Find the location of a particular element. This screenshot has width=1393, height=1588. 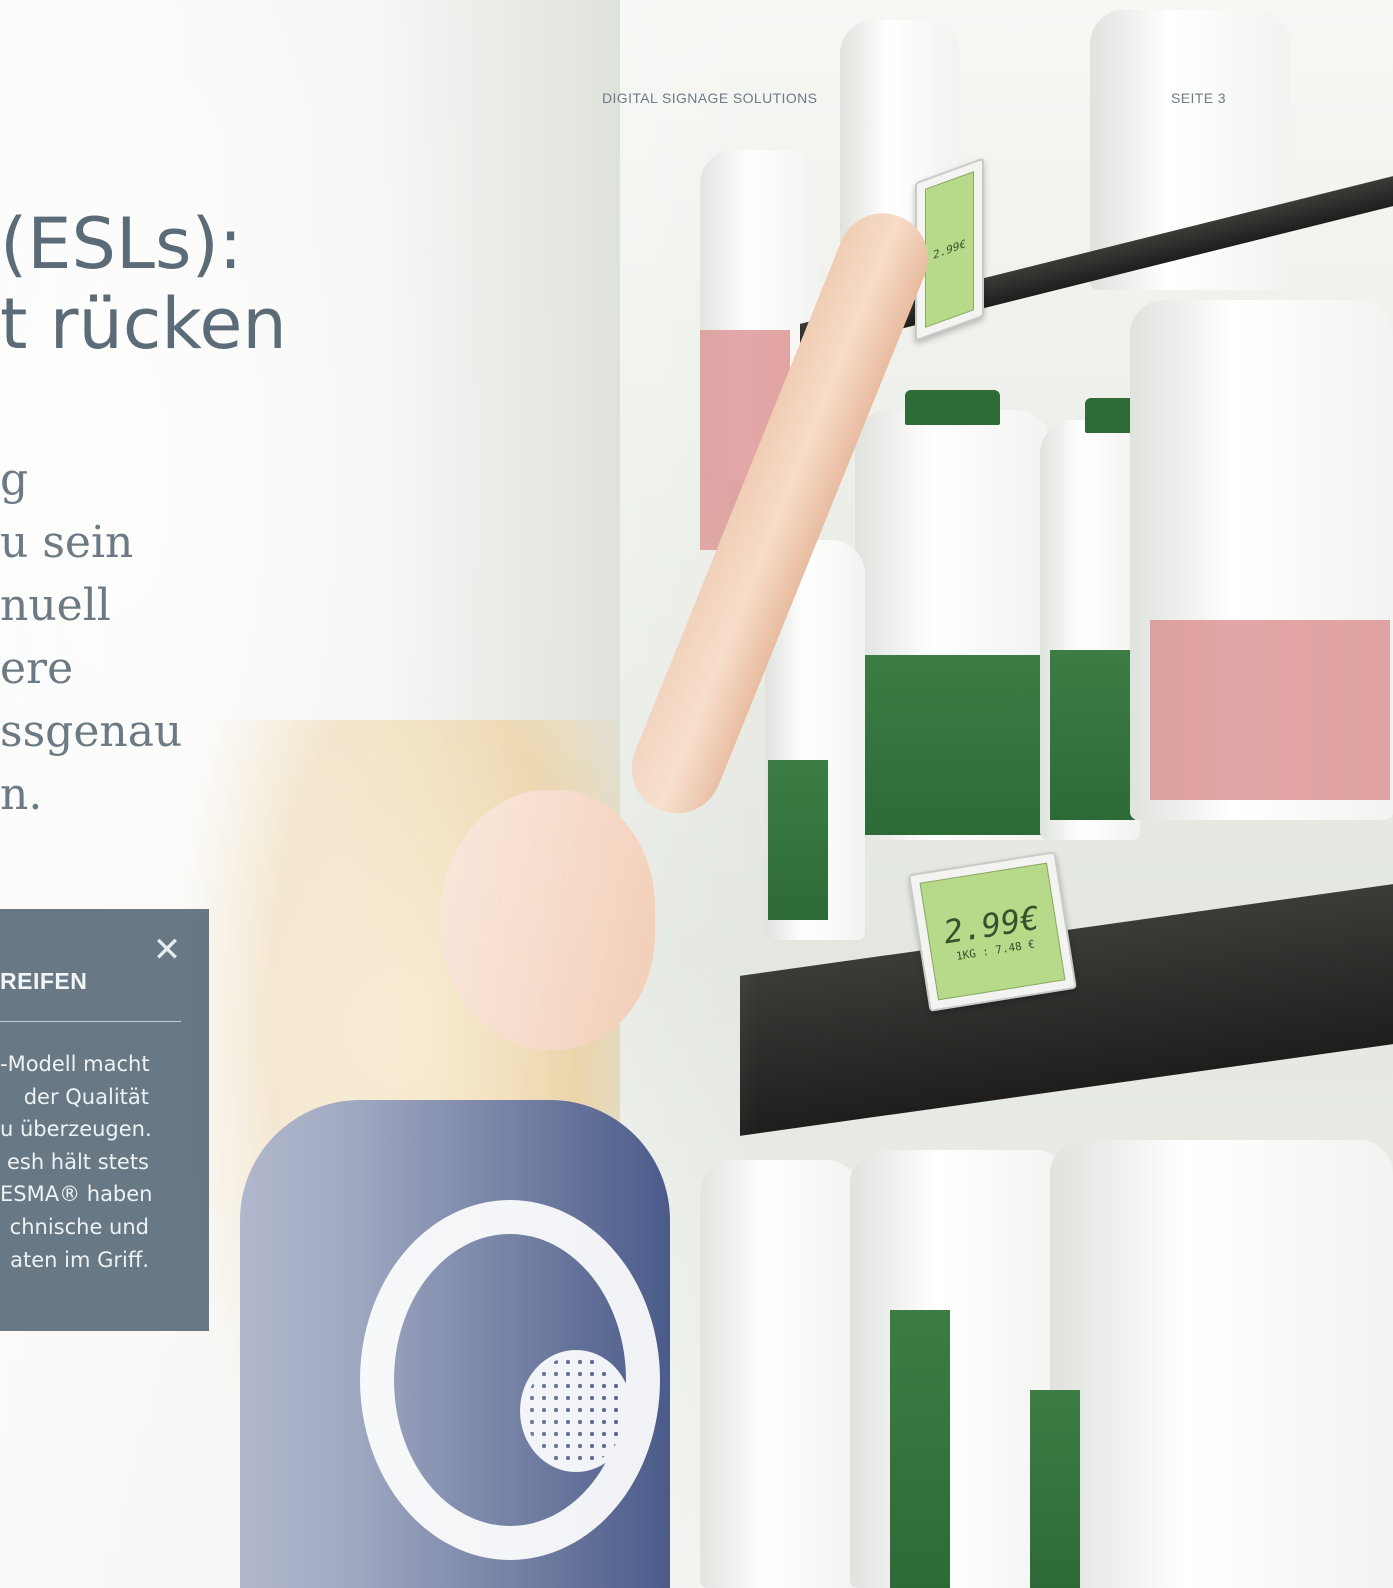

esl-price: 2.99€ is located at coordinates (949, 249).